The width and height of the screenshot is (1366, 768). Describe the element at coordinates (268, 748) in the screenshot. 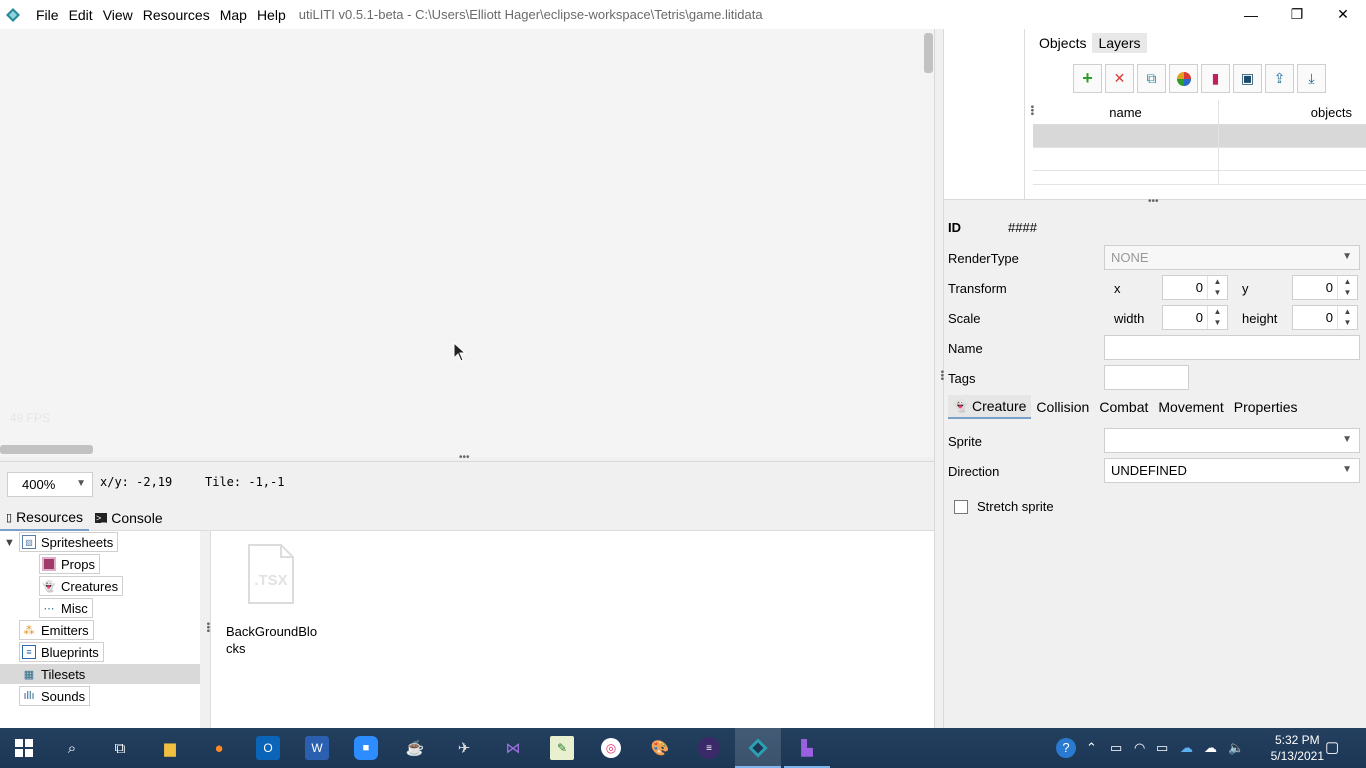

I see `outlook-button: O` at that location.